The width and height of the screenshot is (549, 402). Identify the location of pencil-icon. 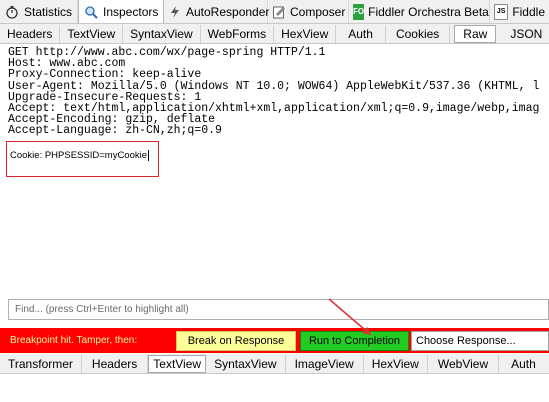
(279, 12).